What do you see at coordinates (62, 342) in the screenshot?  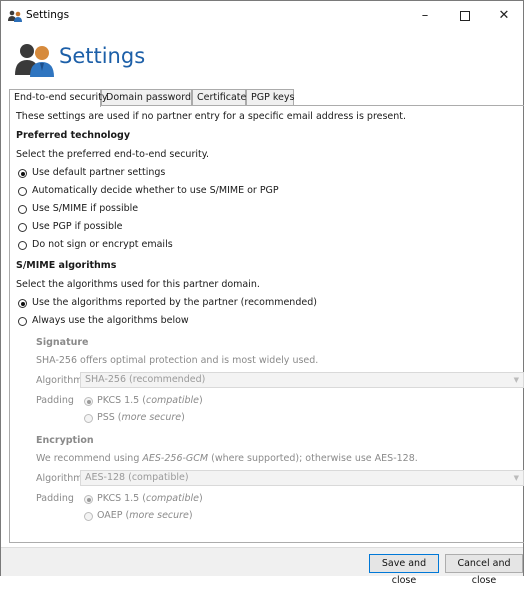 I see `signature-heading: Signature` at bounding box center [62, 342].